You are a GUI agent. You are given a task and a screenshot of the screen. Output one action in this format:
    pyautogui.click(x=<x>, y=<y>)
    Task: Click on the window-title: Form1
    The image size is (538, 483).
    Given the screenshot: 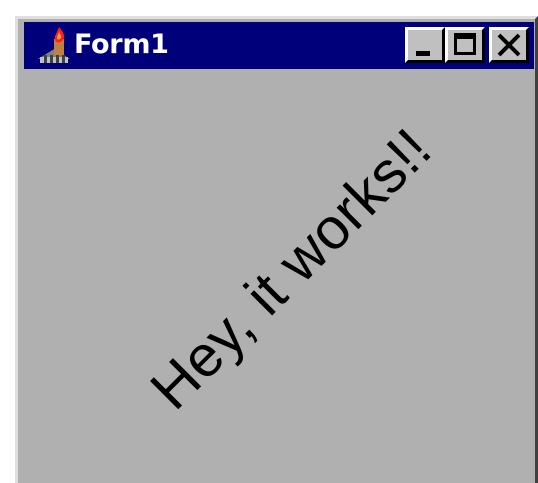 What is the action you would take?
    pyautogui.click(x=121, y=44)
    